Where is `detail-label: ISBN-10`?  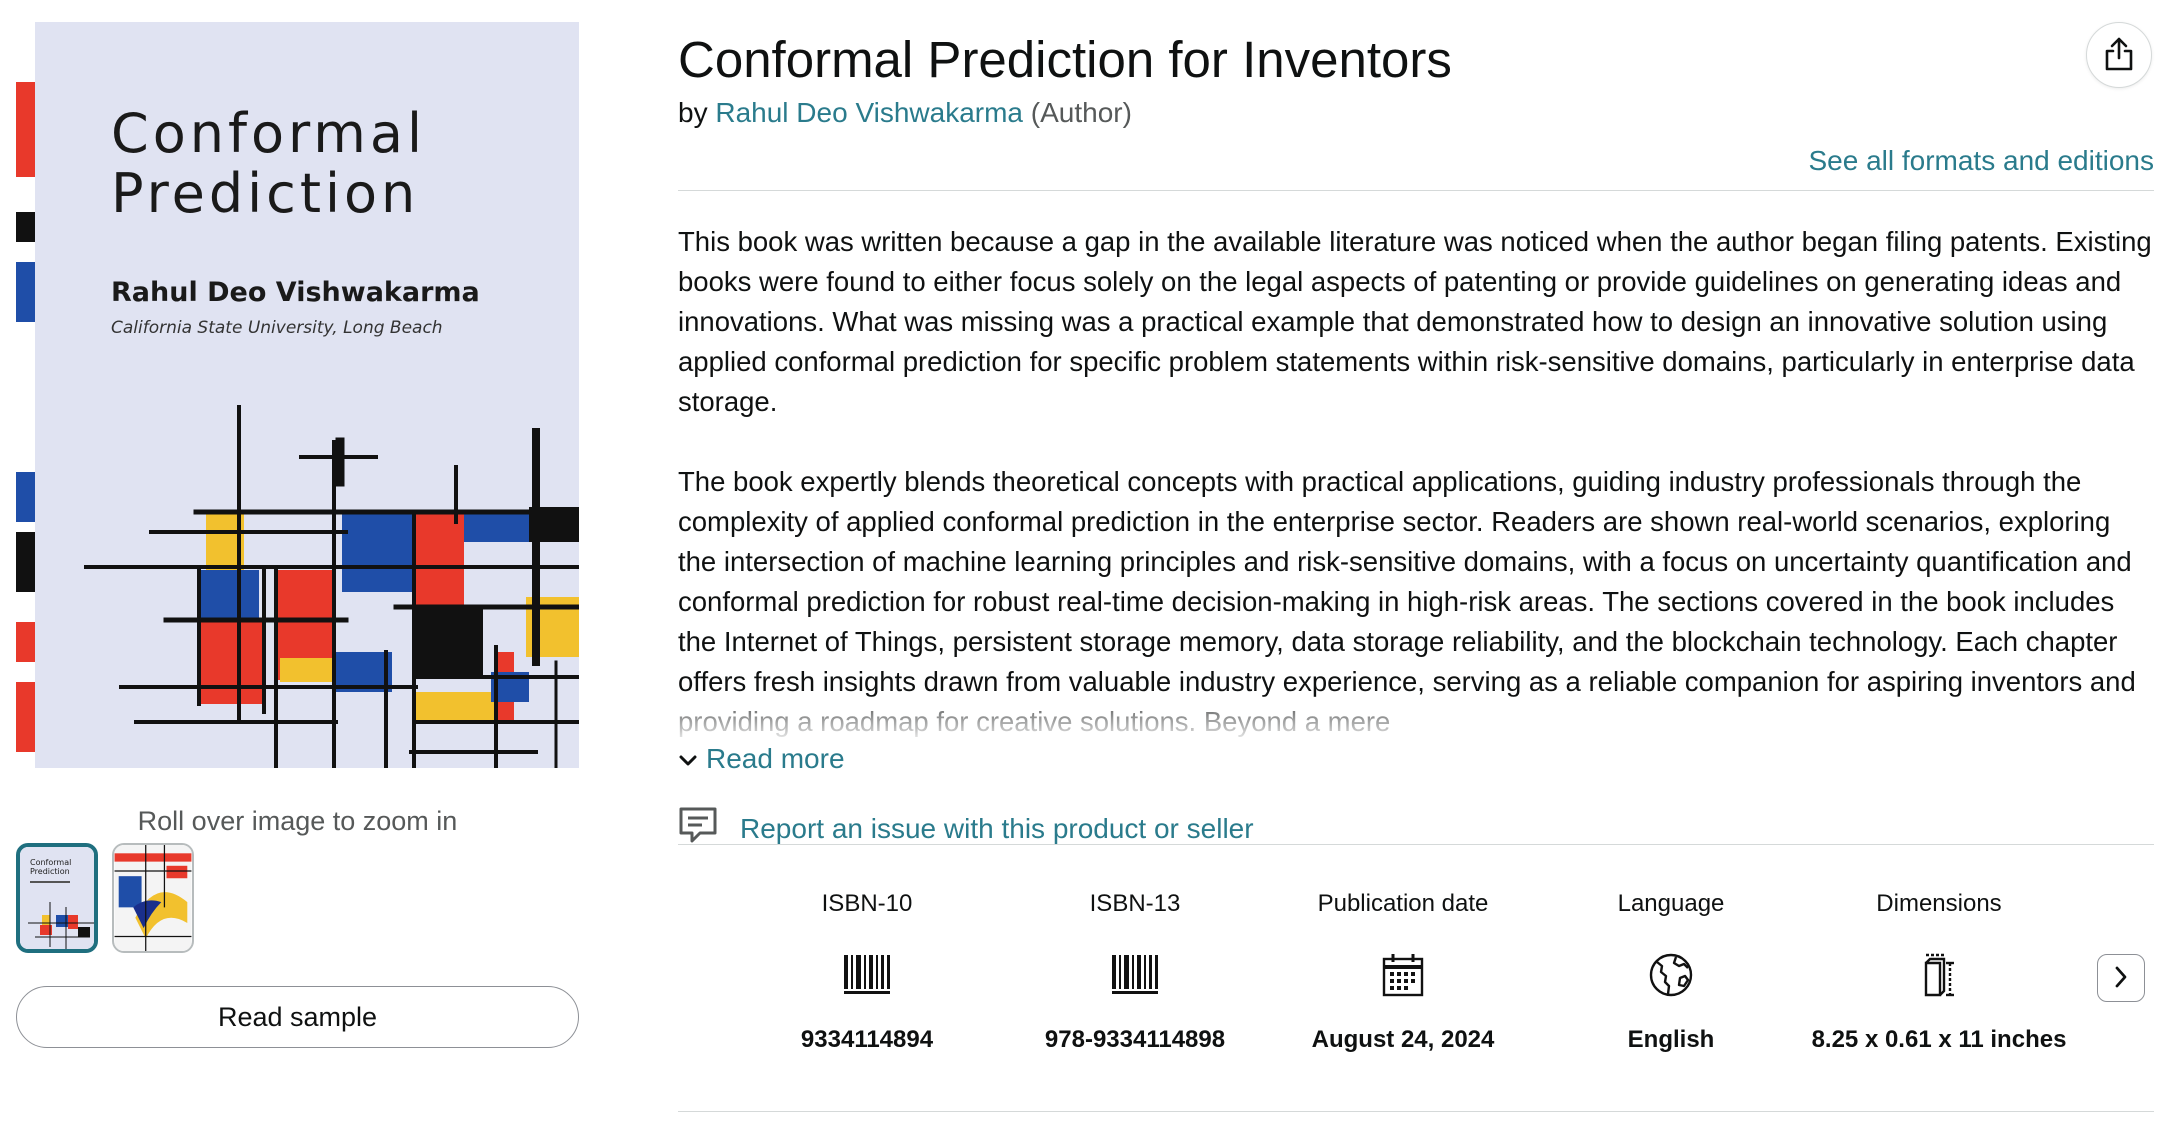 detail-label: ISBN-10 is located at coordinates (867, 903).